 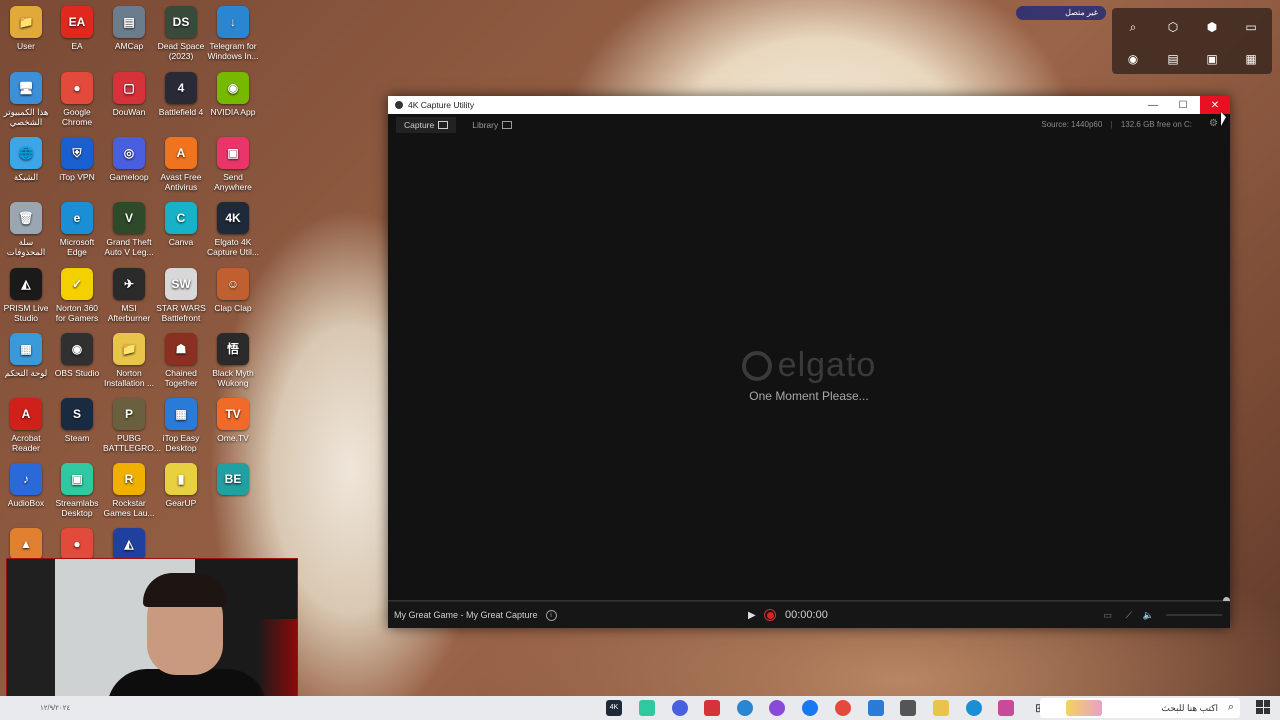 What do you see at coordinates (26, 247) in the screenshot?
I see `desktop-icon-label: سلة المحذوفات` at bounding box center [26, 247].